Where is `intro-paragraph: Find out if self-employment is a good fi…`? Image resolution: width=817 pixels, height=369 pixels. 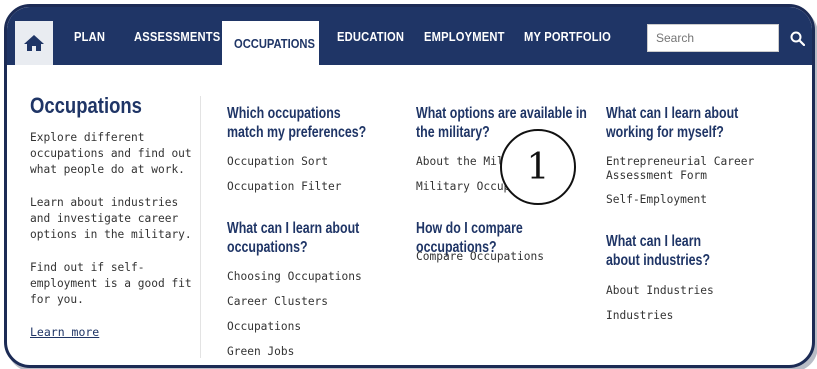 intro-paragraph: Find out if self-employment is a good fi… is located at coordinates (111, 283).